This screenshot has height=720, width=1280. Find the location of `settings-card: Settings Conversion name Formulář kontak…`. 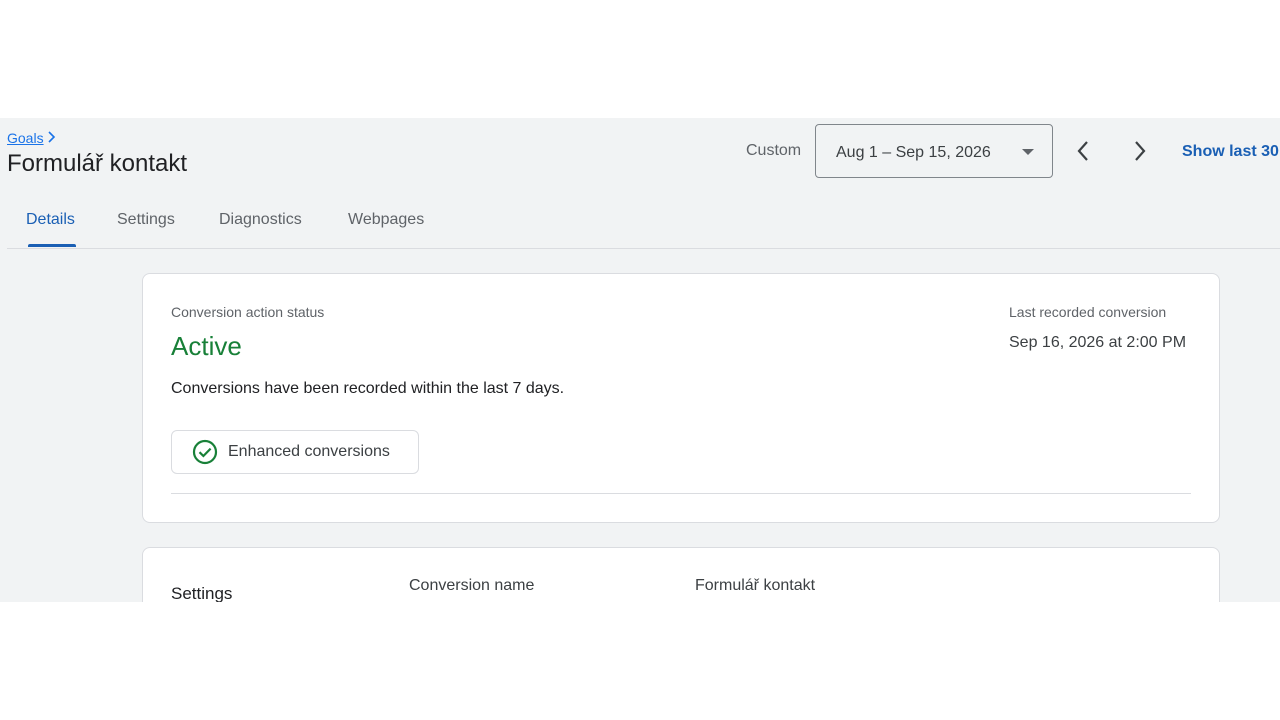

settings-card: Settings Conversion name Formulář kontak… is located at coordinates (681, 574).